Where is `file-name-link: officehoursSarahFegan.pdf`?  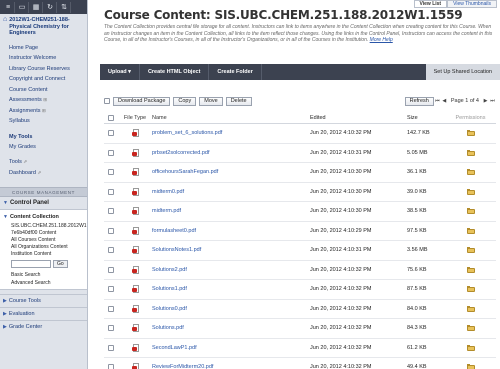 file-name-link: officehoursSarahFegan.pdf is located at coordinates (231, 172).